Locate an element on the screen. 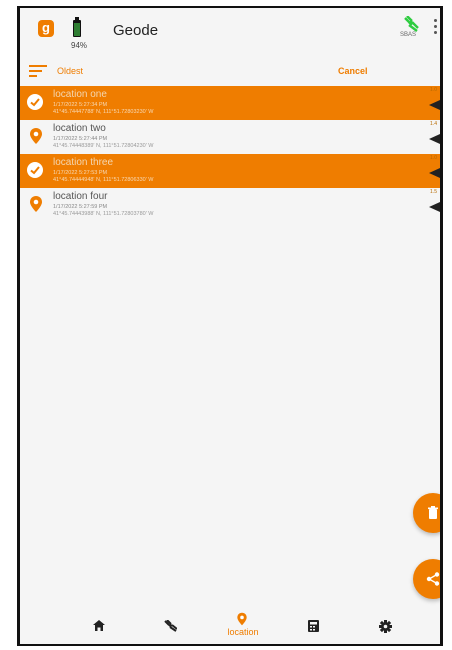  satellite-icon is located at coordinates (170, 626).